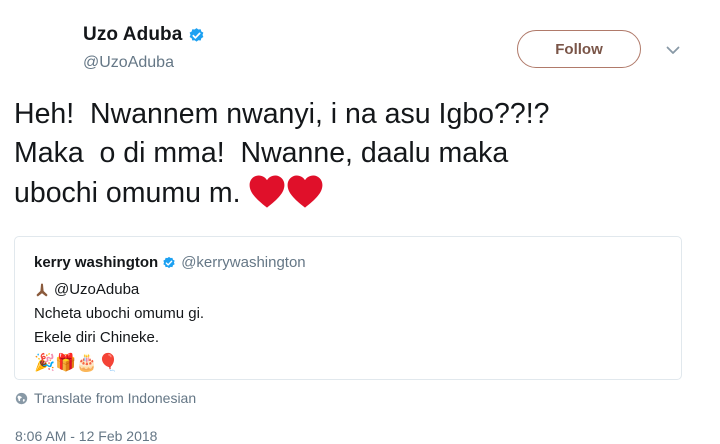 Image resolution: width=720 pixels, height=444 pixels. I want to click on quoted-tweet-line: Ncheta ubochi omumu gi., so click(119, 313).